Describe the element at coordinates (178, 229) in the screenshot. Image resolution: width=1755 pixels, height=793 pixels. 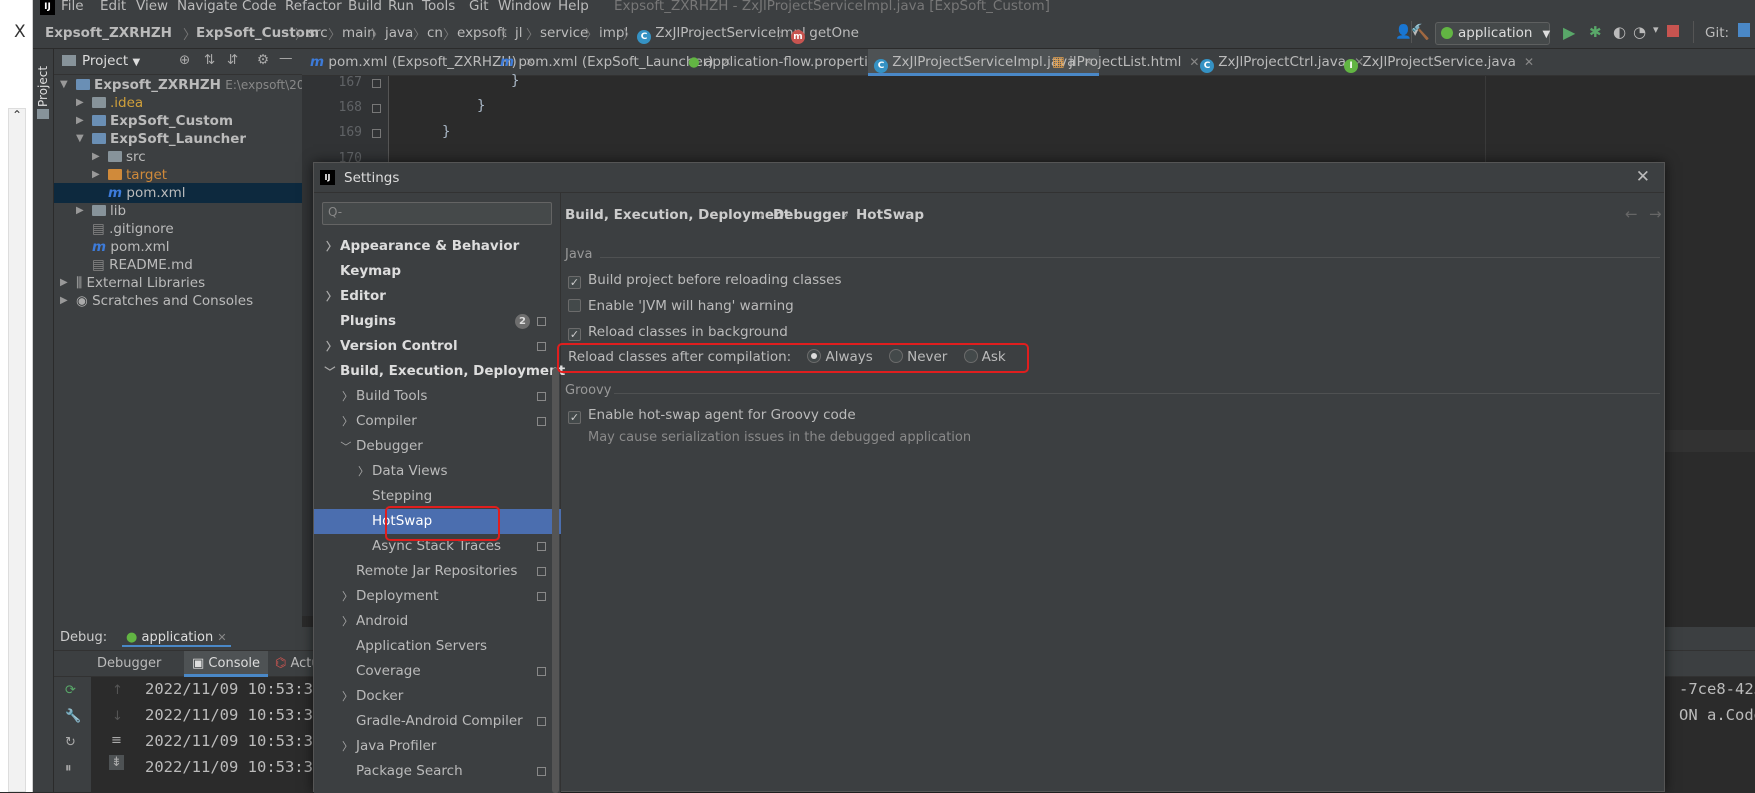
I see `tree-item-gitignore: ▤ .gitignore` at that location.